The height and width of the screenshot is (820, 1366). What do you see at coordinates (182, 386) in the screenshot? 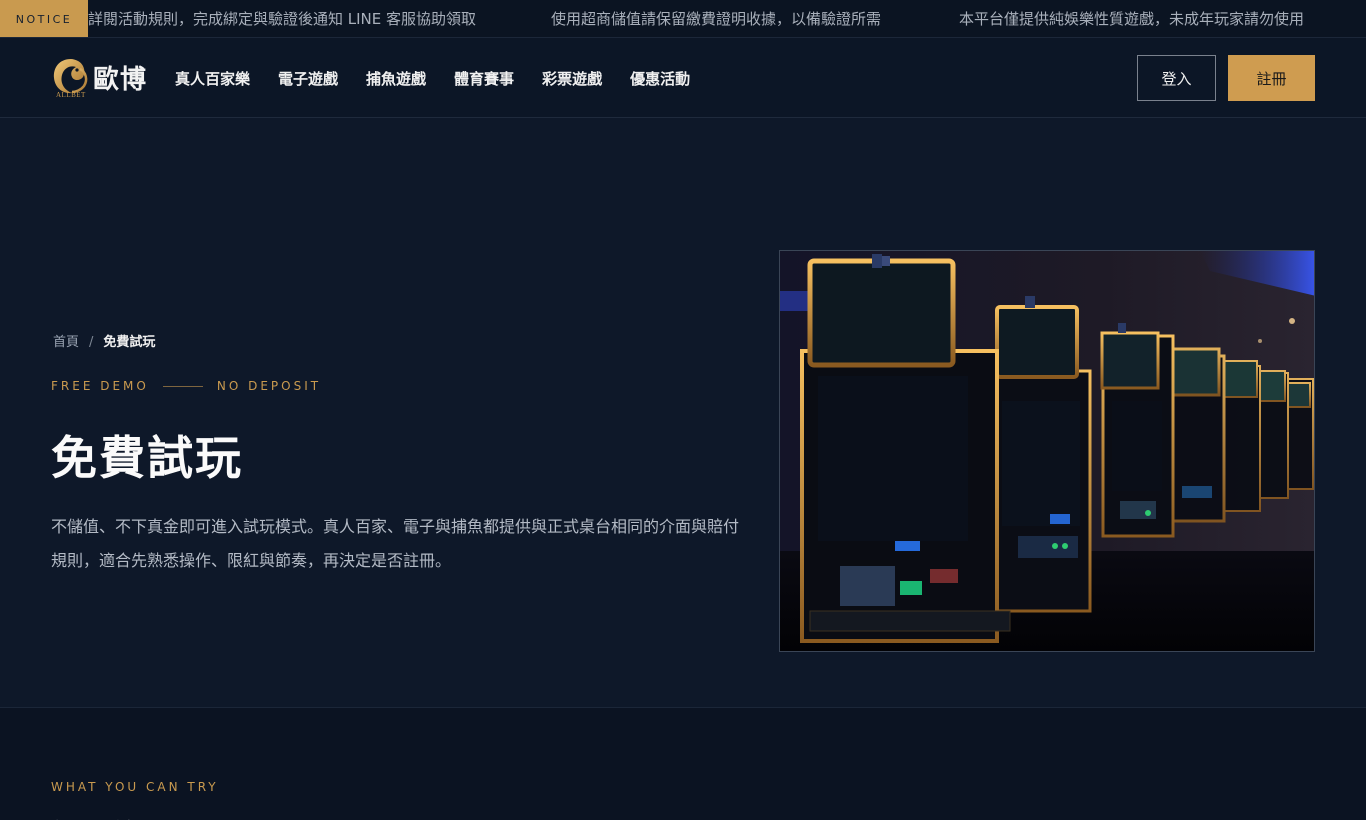
I see `eyebrow-divider` at bounding box center [182, 386].